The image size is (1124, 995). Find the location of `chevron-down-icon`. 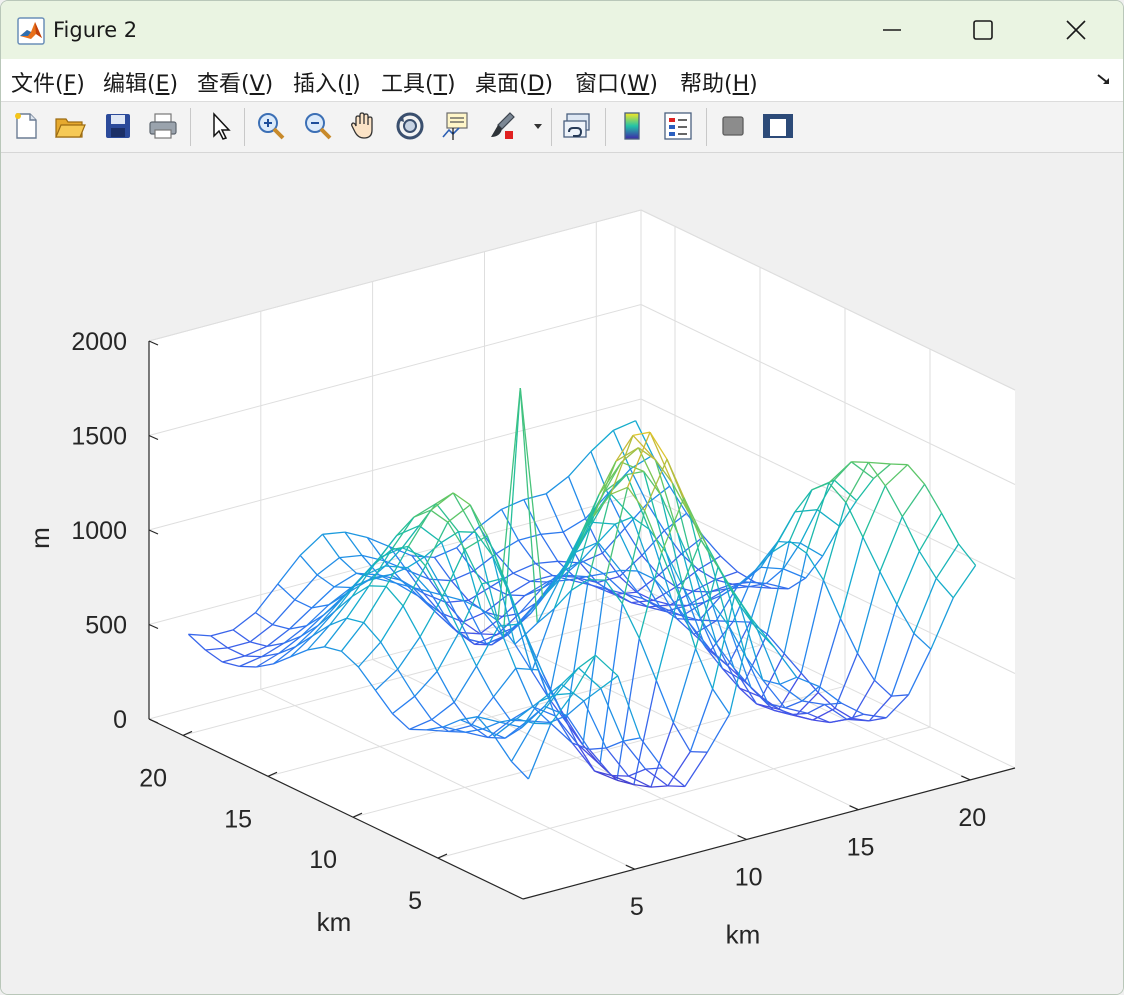

chevron-down-icon is located at coordinates (538, 126).